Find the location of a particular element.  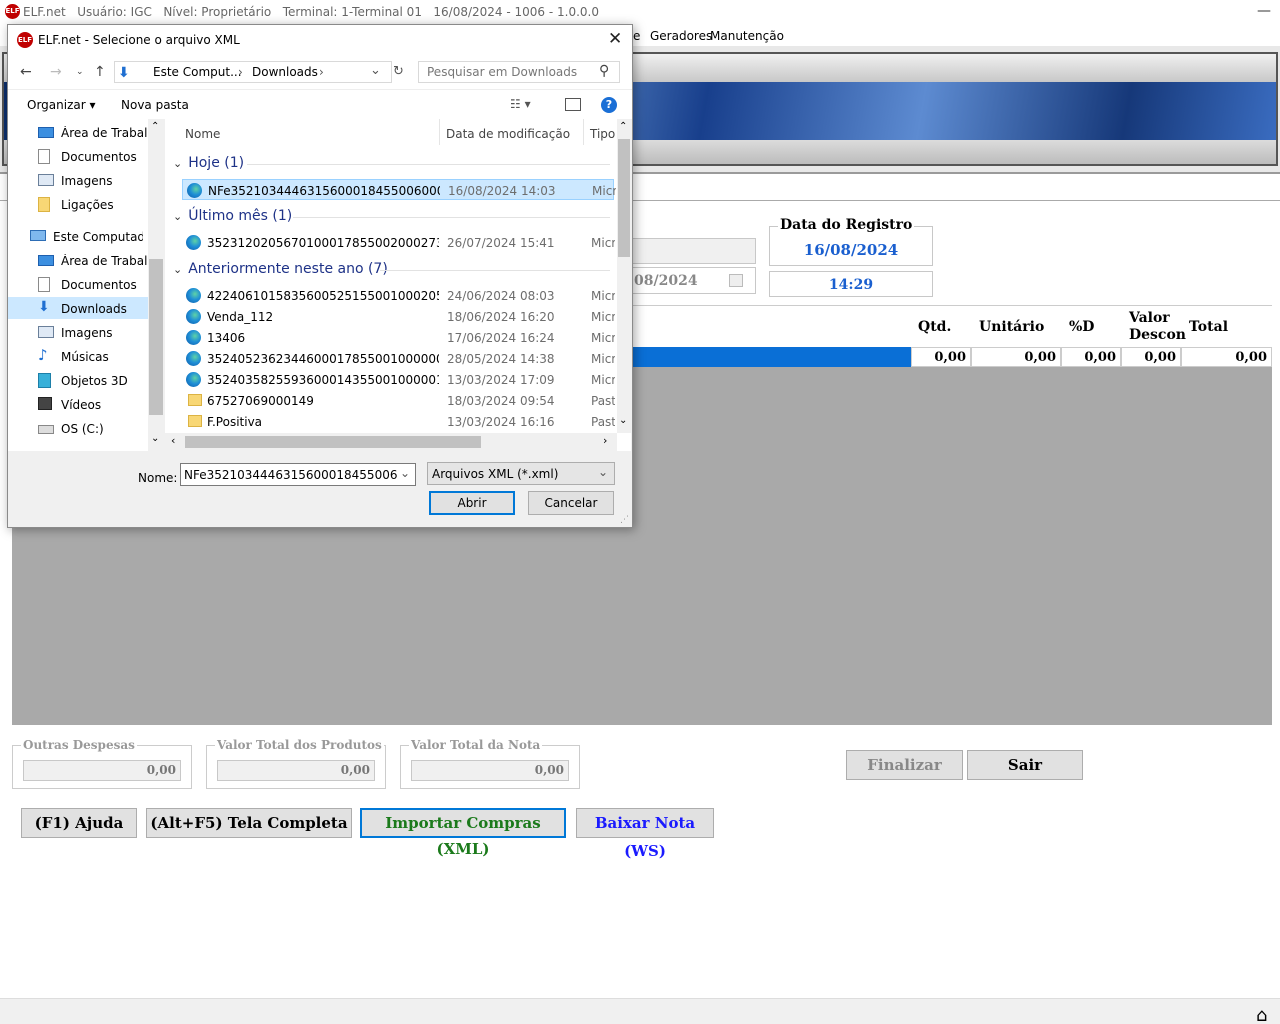

view-options-icon: ☷ ▾ is located at coordinates (520, 104).